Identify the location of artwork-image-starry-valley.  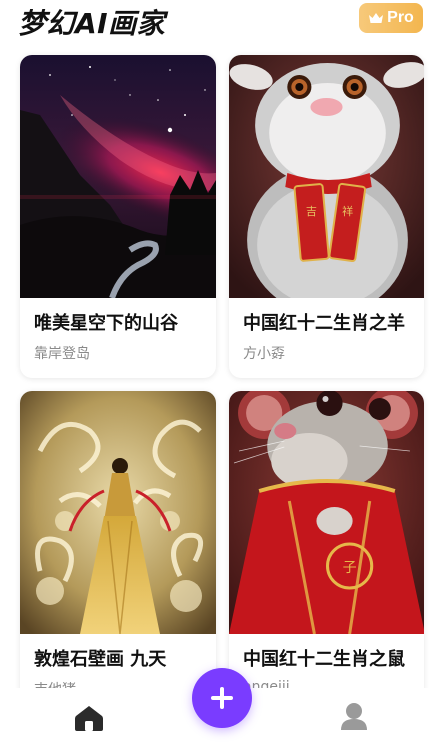
(118, 176).